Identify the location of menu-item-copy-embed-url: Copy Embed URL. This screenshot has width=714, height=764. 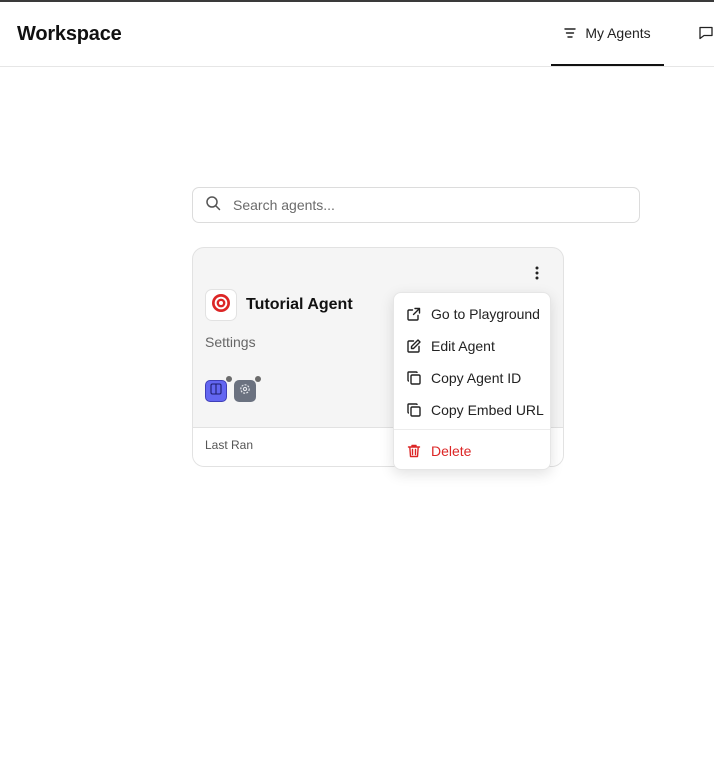
(472, 410).